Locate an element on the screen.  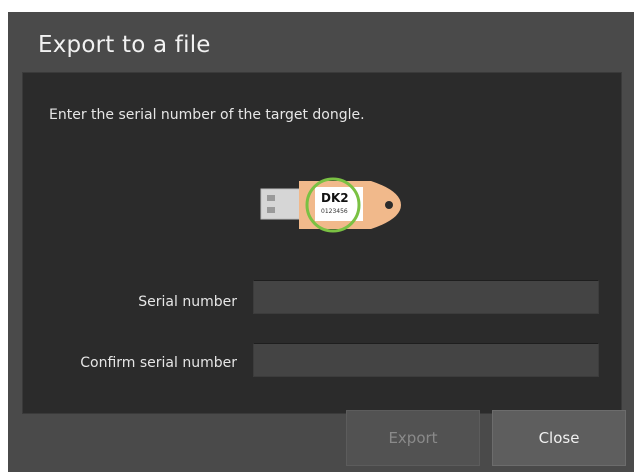
serial-number-input is located at coordinates (426, 297).